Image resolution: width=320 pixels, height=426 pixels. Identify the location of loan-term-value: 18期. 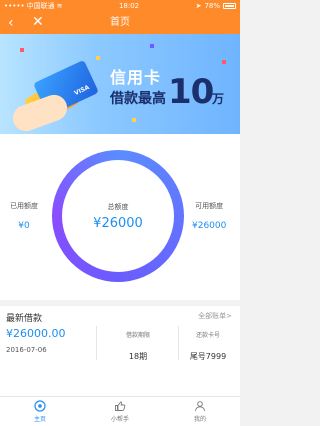
(138, 356).